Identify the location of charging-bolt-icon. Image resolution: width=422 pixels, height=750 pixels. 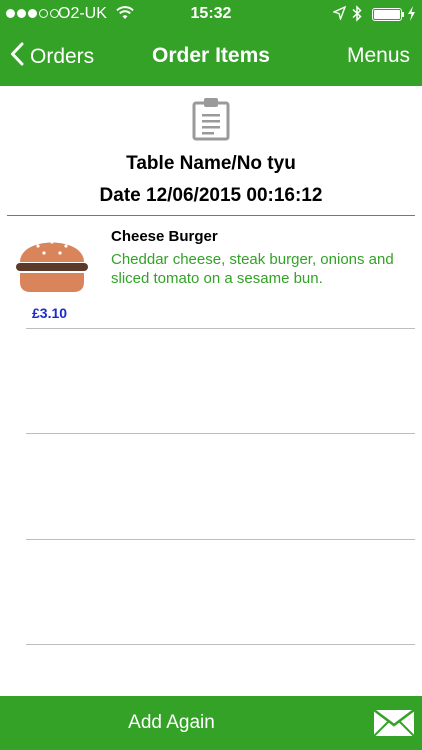
(411, 15).